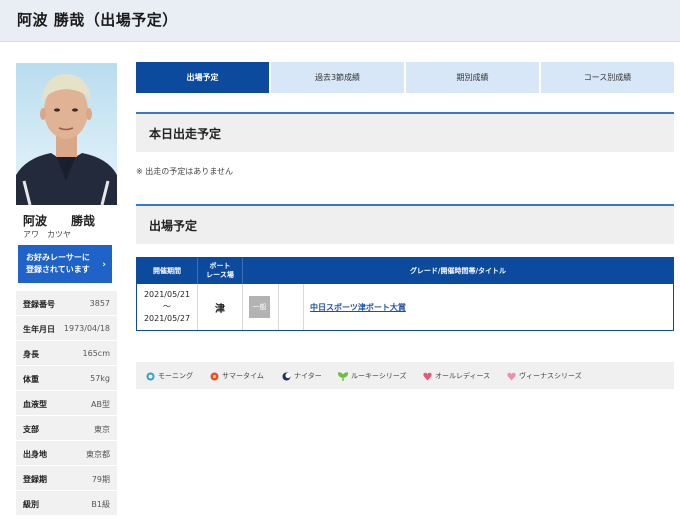 The height and width of the screenshot is (527, 680). What do you see at coordinates (550, 376) in the screenshot?
I see `legend-label: ヴィーナスシリーズ` at bounding box center [550, 376].